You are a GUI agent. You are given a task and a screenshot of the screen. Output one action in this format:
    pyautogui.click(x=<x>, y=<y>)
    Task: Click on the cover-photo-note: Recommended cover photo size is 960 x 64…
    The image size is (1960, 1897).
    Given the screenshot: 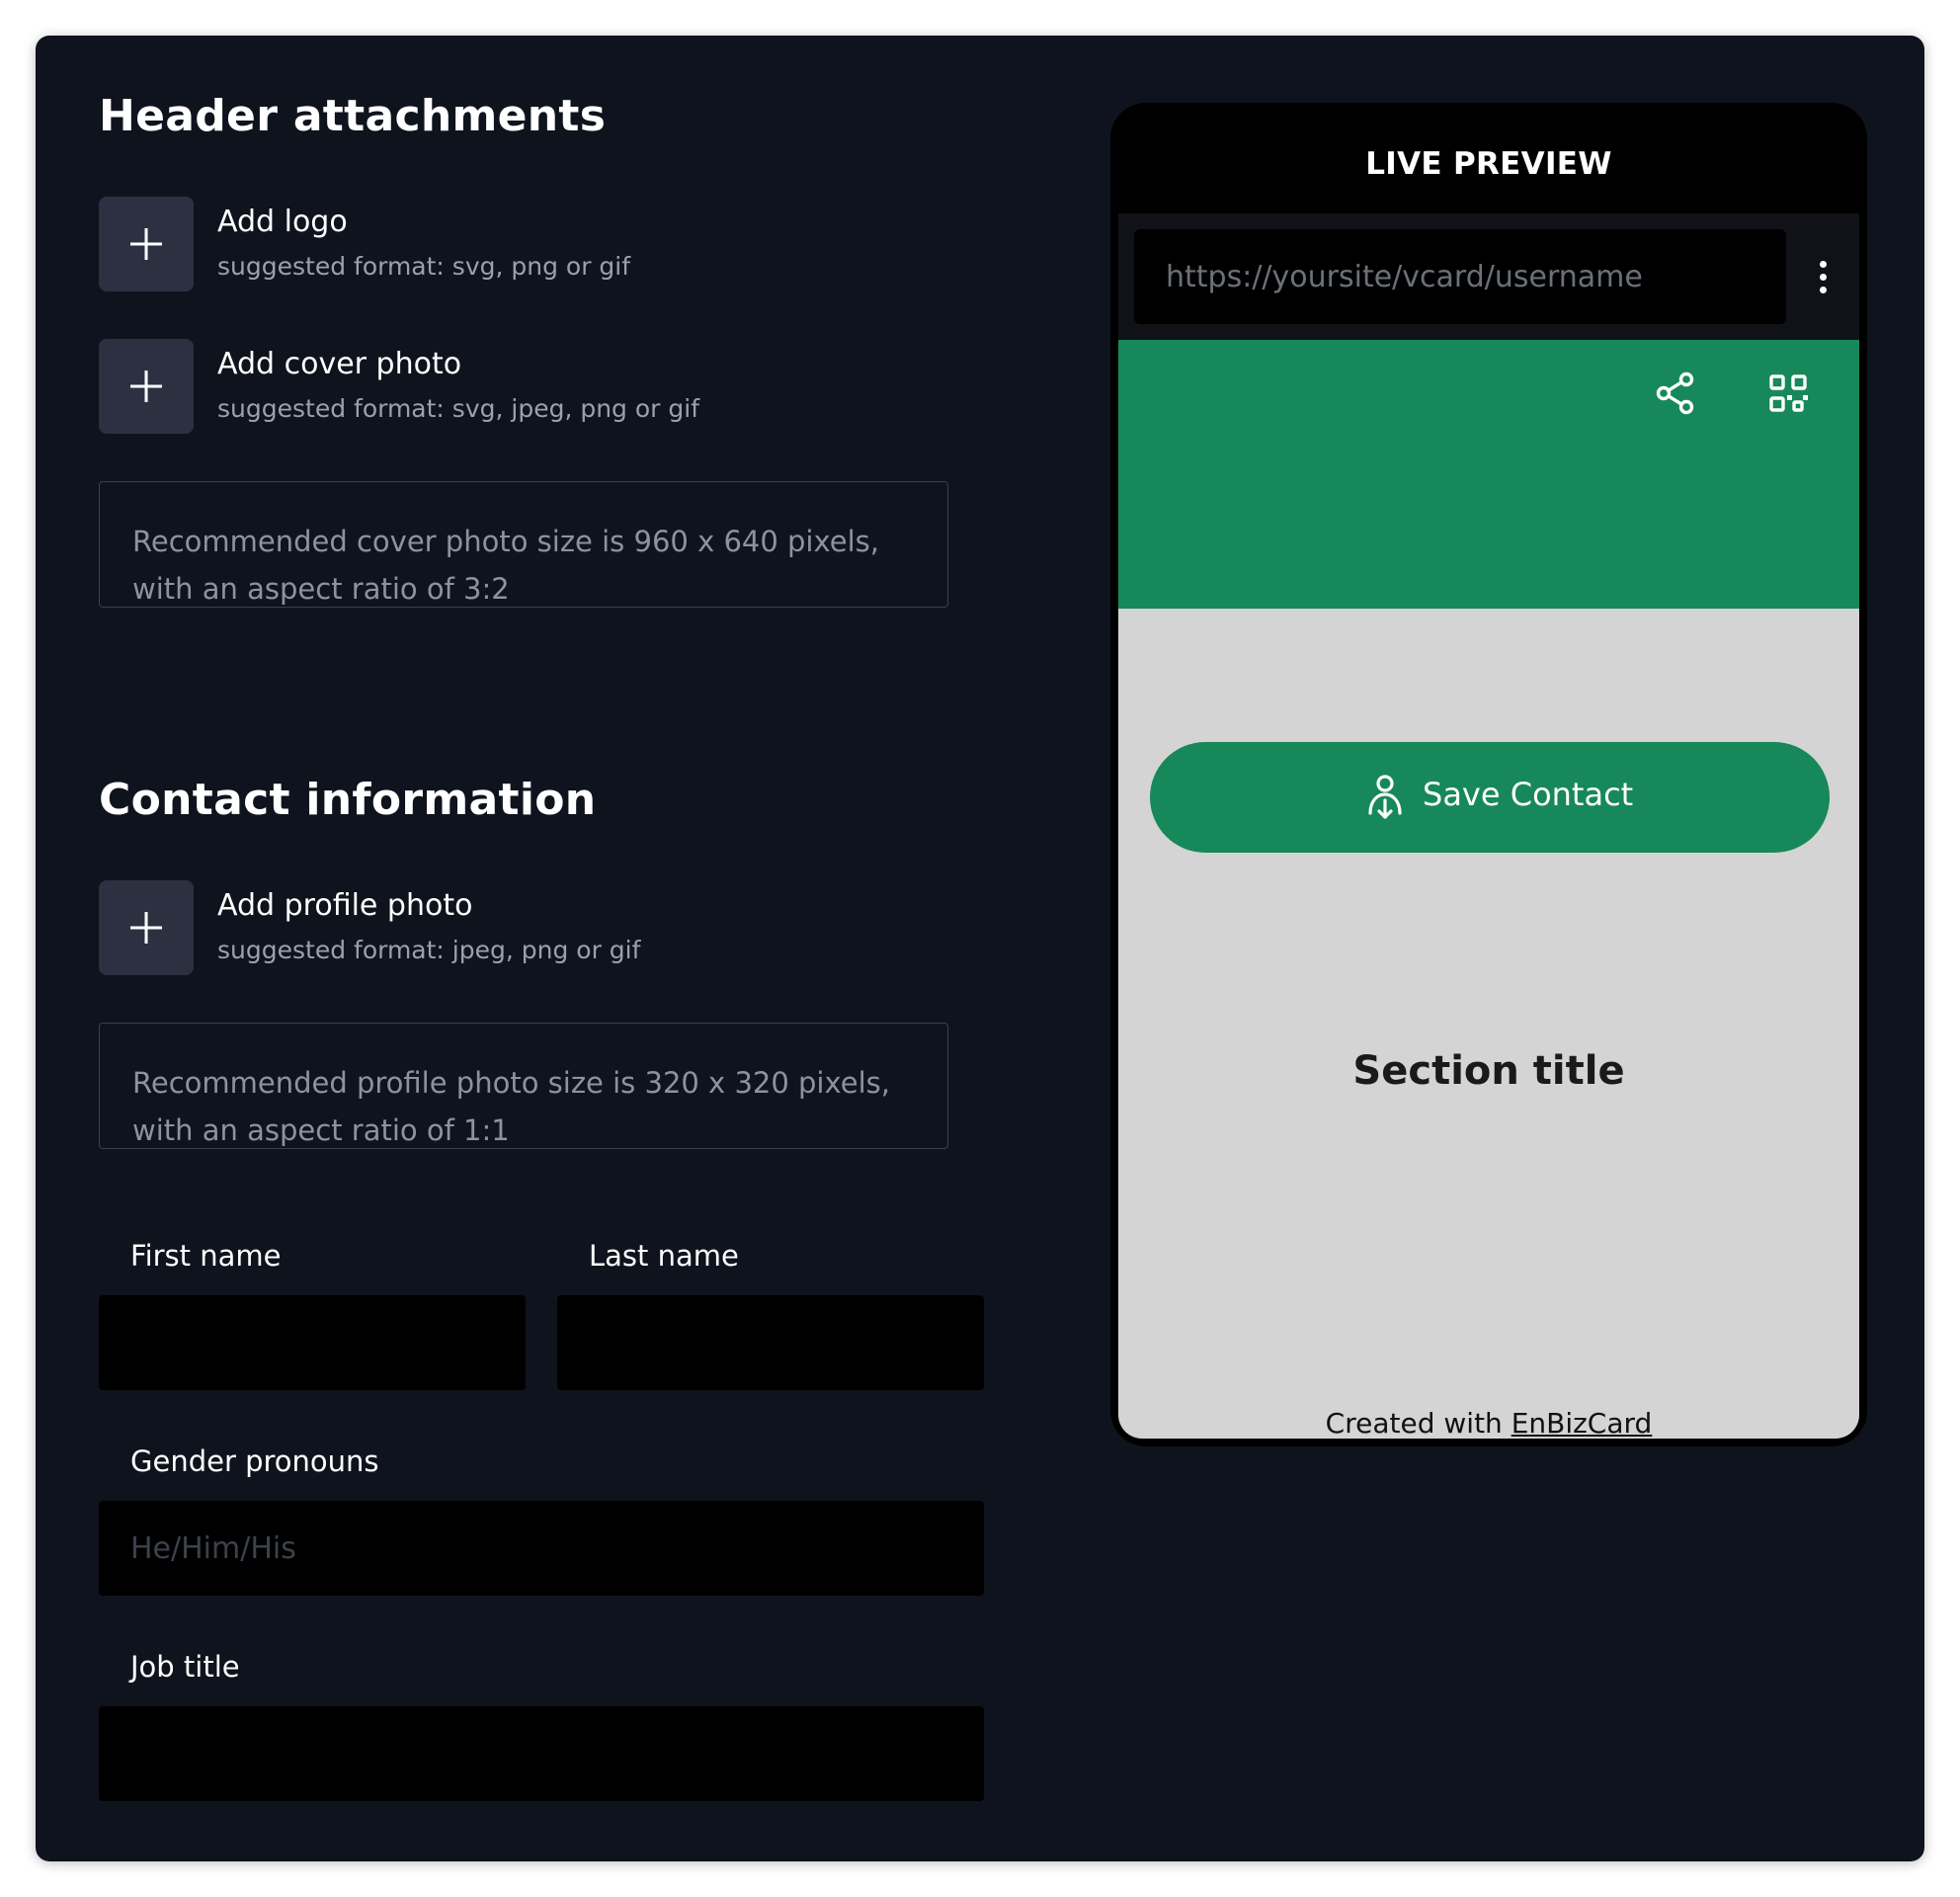 What is the action you would take?
    pyautogui.click(x=523, y=544)
    